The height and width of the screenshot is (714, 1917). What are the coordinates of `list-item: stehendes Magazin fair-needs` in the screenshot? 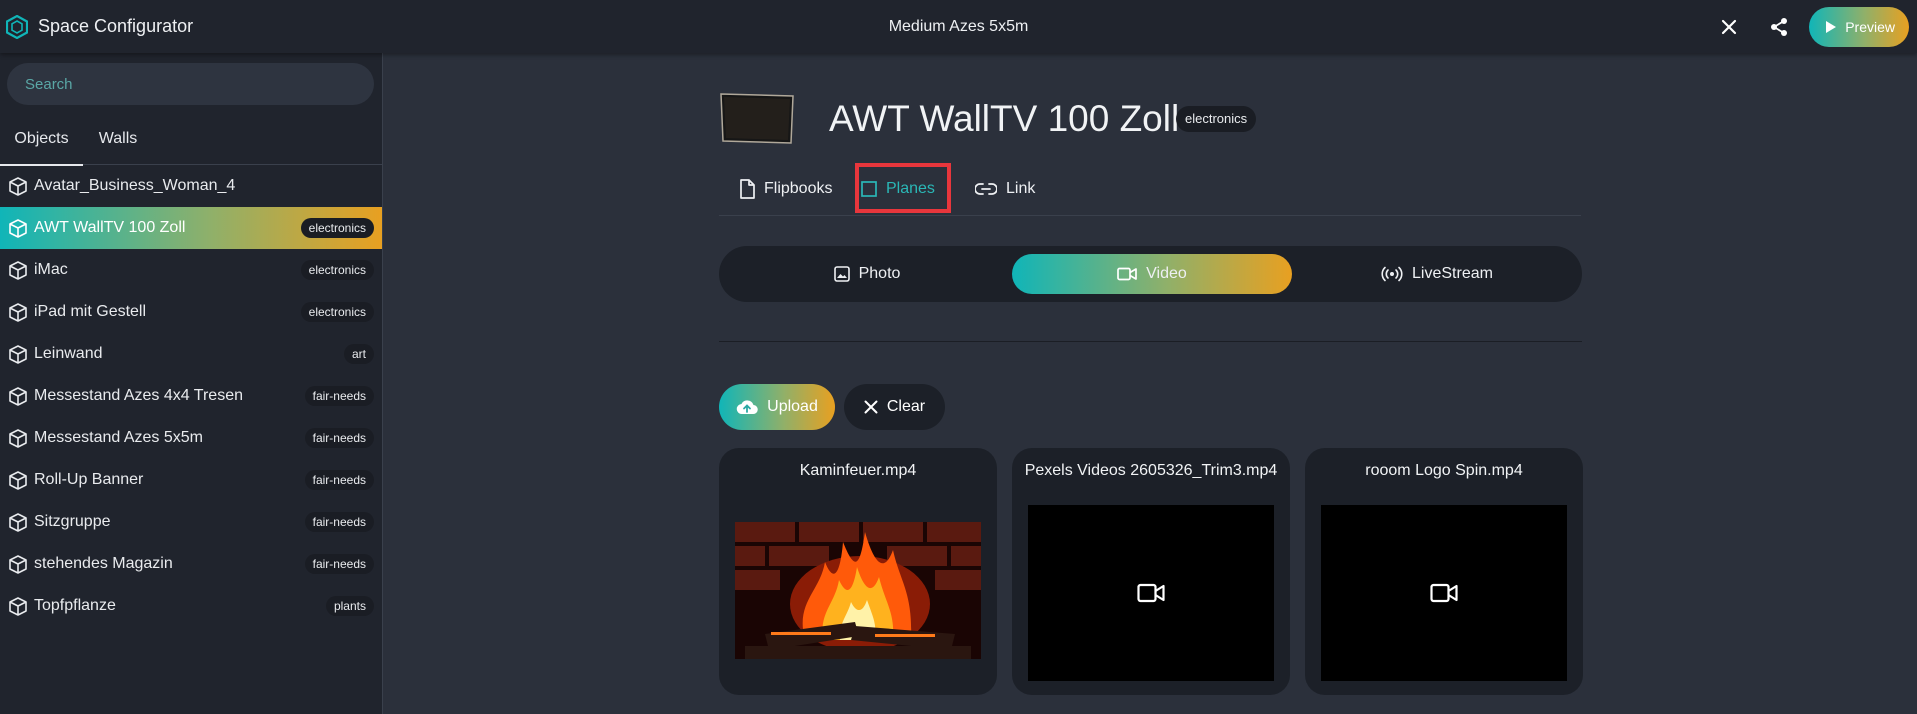 It's located at (191, 564).